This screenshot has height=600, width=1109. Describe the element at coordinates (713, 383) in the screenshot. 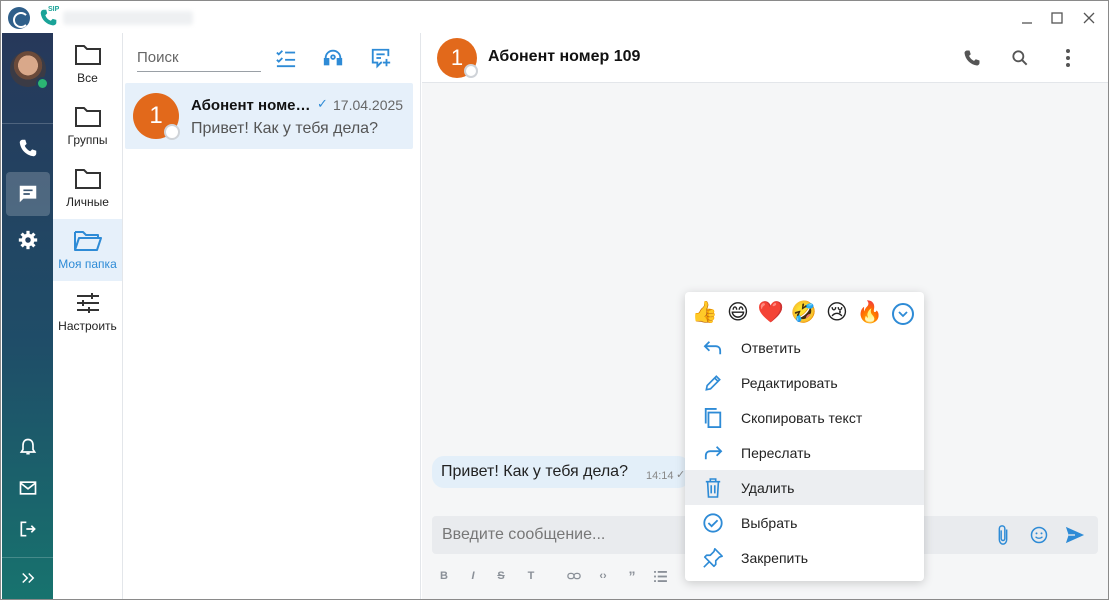

I see `pencil-icon` at that location.